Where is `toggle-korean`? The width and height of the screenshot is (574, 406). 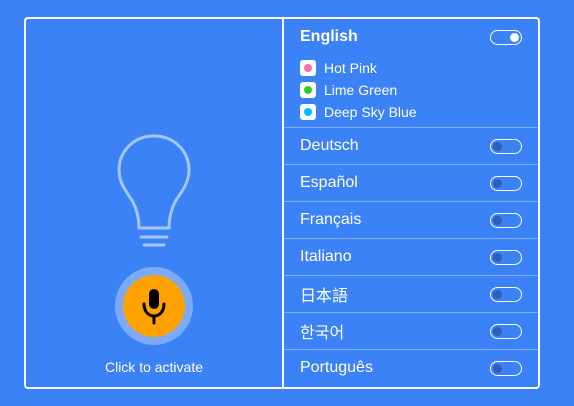 toggle-korean is located at coordinates (506, 331).